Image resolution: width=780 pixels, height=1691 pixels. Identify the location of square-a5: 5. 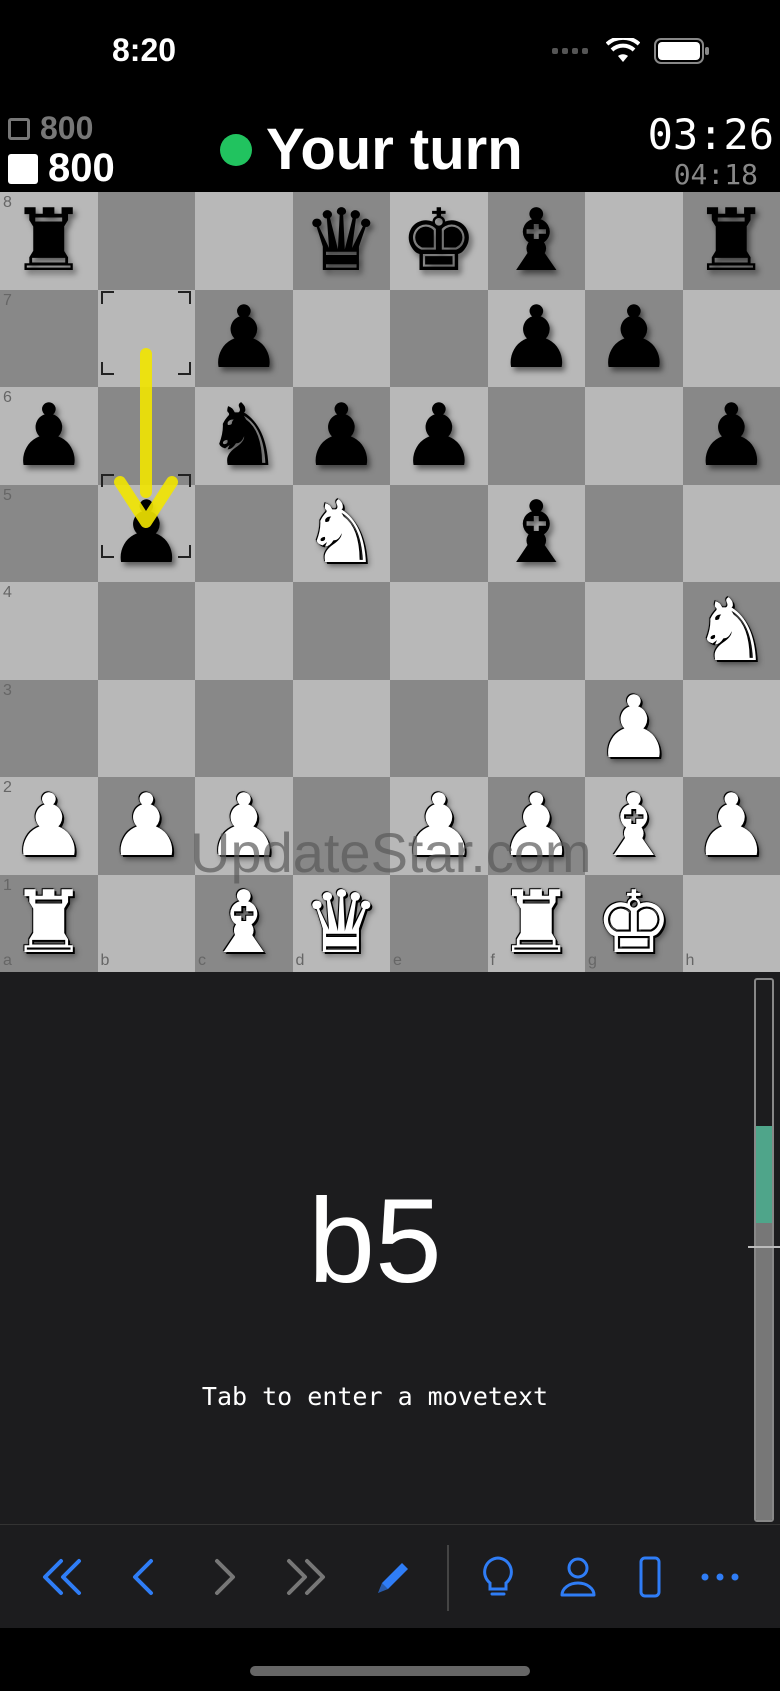
(49, 533).